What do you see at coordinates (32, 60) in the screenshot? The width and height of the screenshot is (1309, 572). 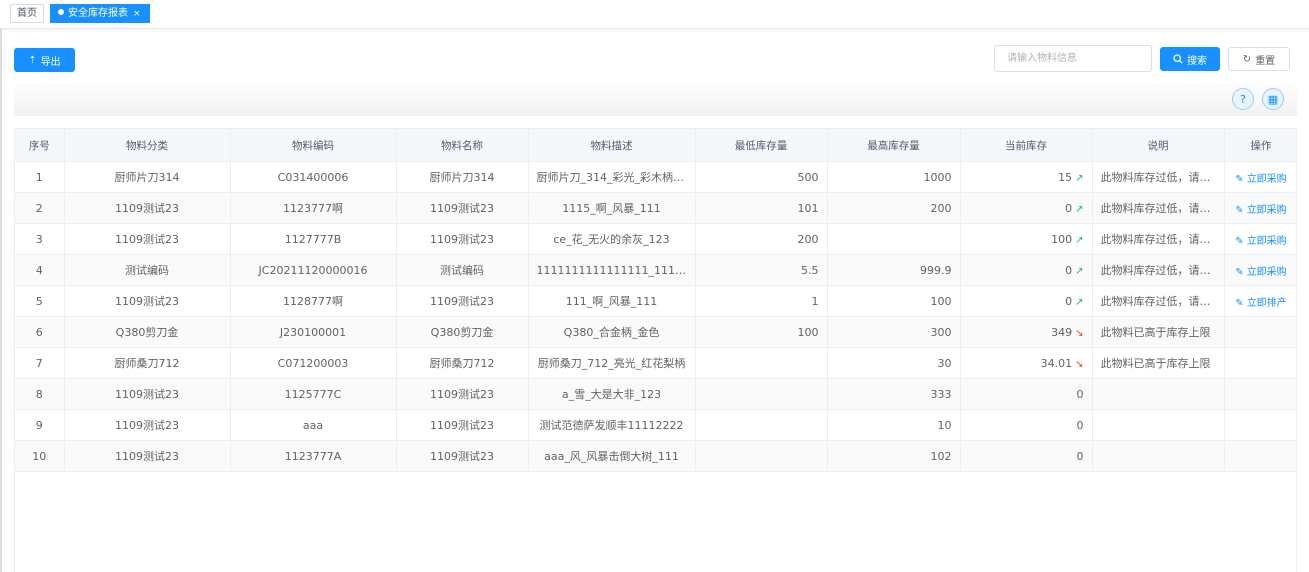 I see `upload-icon: ⇡` at bounding box center [32, 60].